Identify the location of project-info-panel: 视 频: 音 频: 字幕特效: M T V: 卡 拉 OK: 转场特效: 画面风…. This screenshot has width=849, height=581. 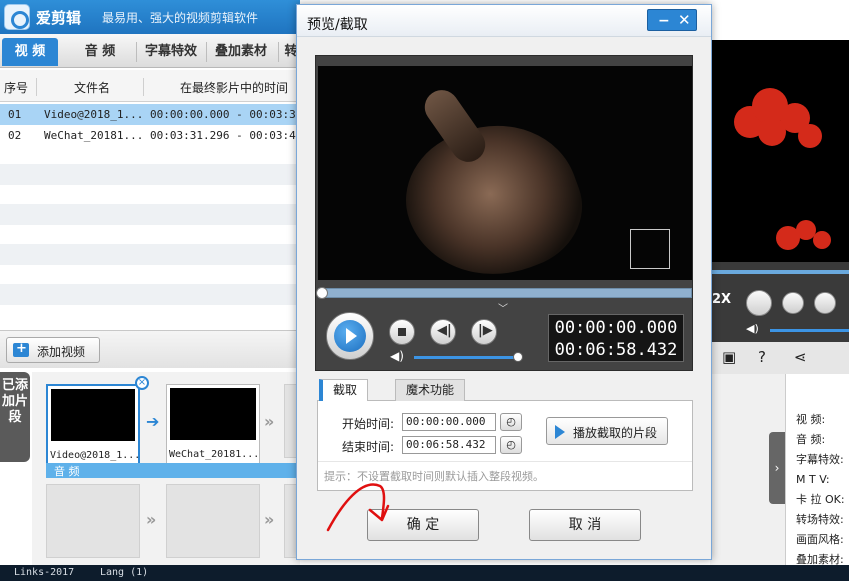
(817, 470).